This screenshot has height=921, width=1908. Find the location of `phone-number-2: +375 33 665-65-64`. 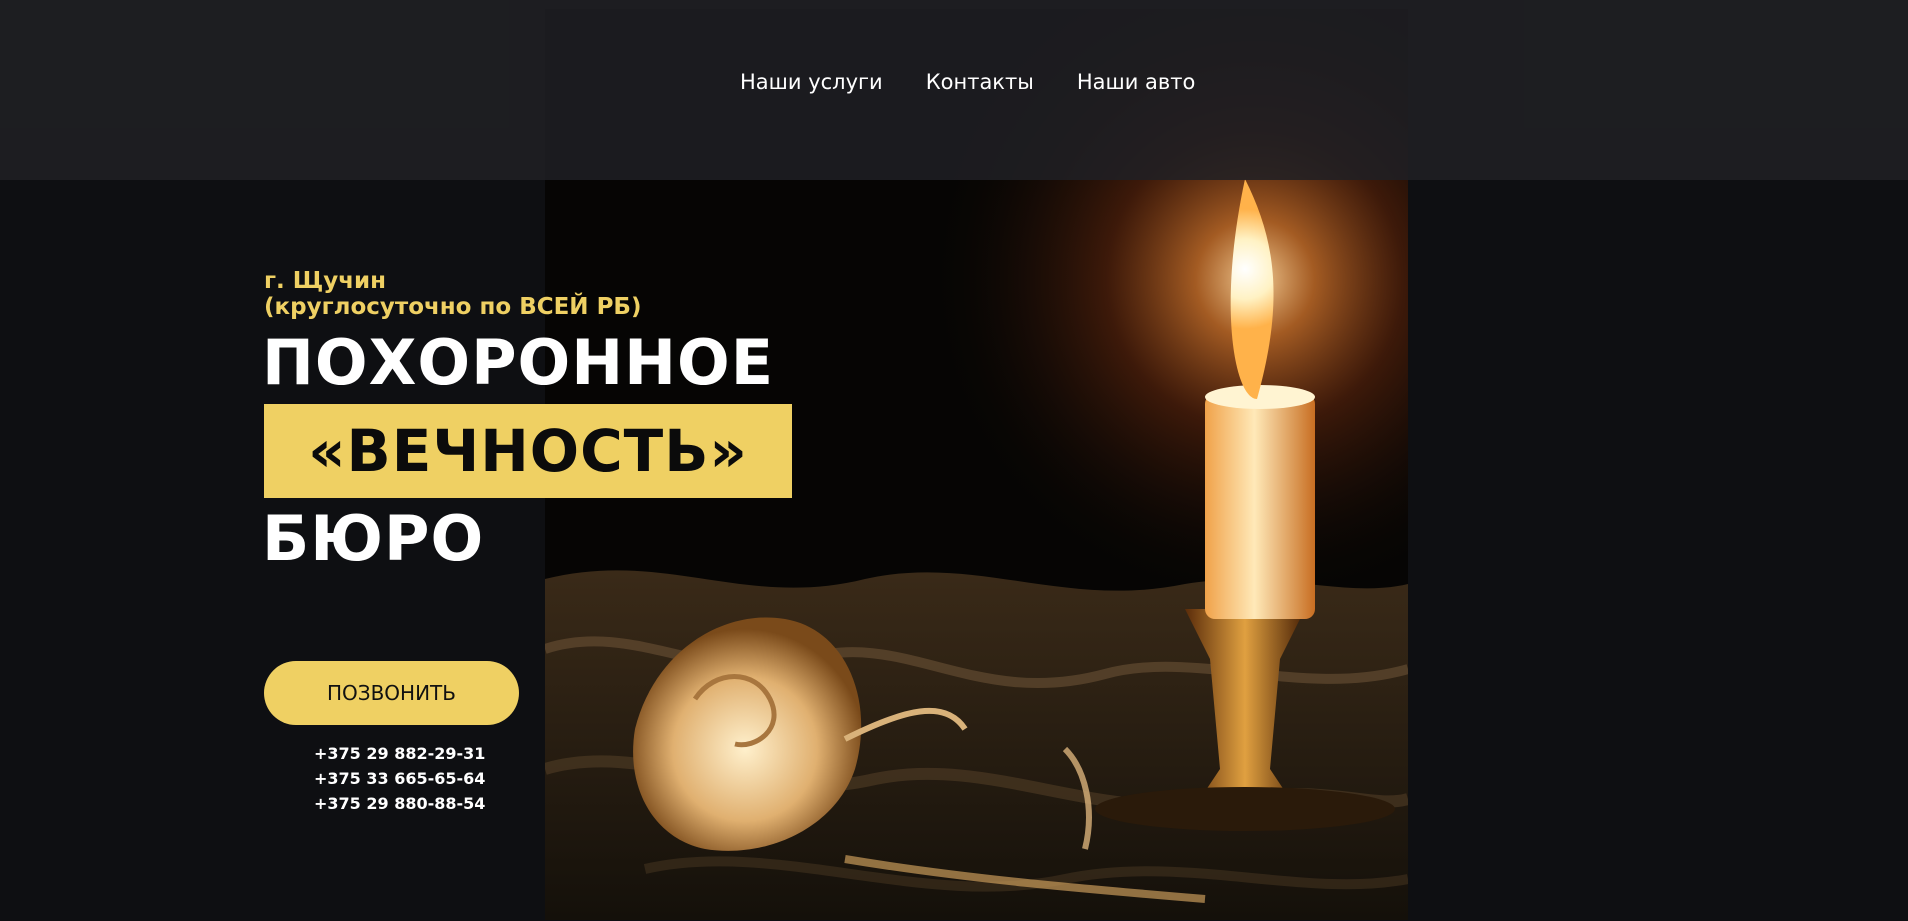

phone-number-2: +375 33 665-65-64 is located at coordinates (399, 778).